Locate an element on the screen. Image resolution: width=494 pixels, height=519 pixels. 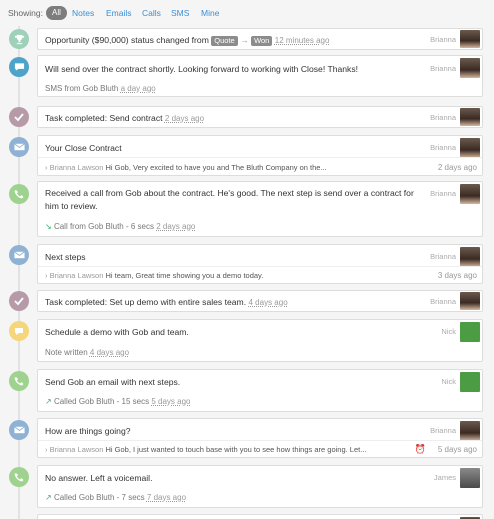
filter-sms: SMS is located at coordinates (180, 13).